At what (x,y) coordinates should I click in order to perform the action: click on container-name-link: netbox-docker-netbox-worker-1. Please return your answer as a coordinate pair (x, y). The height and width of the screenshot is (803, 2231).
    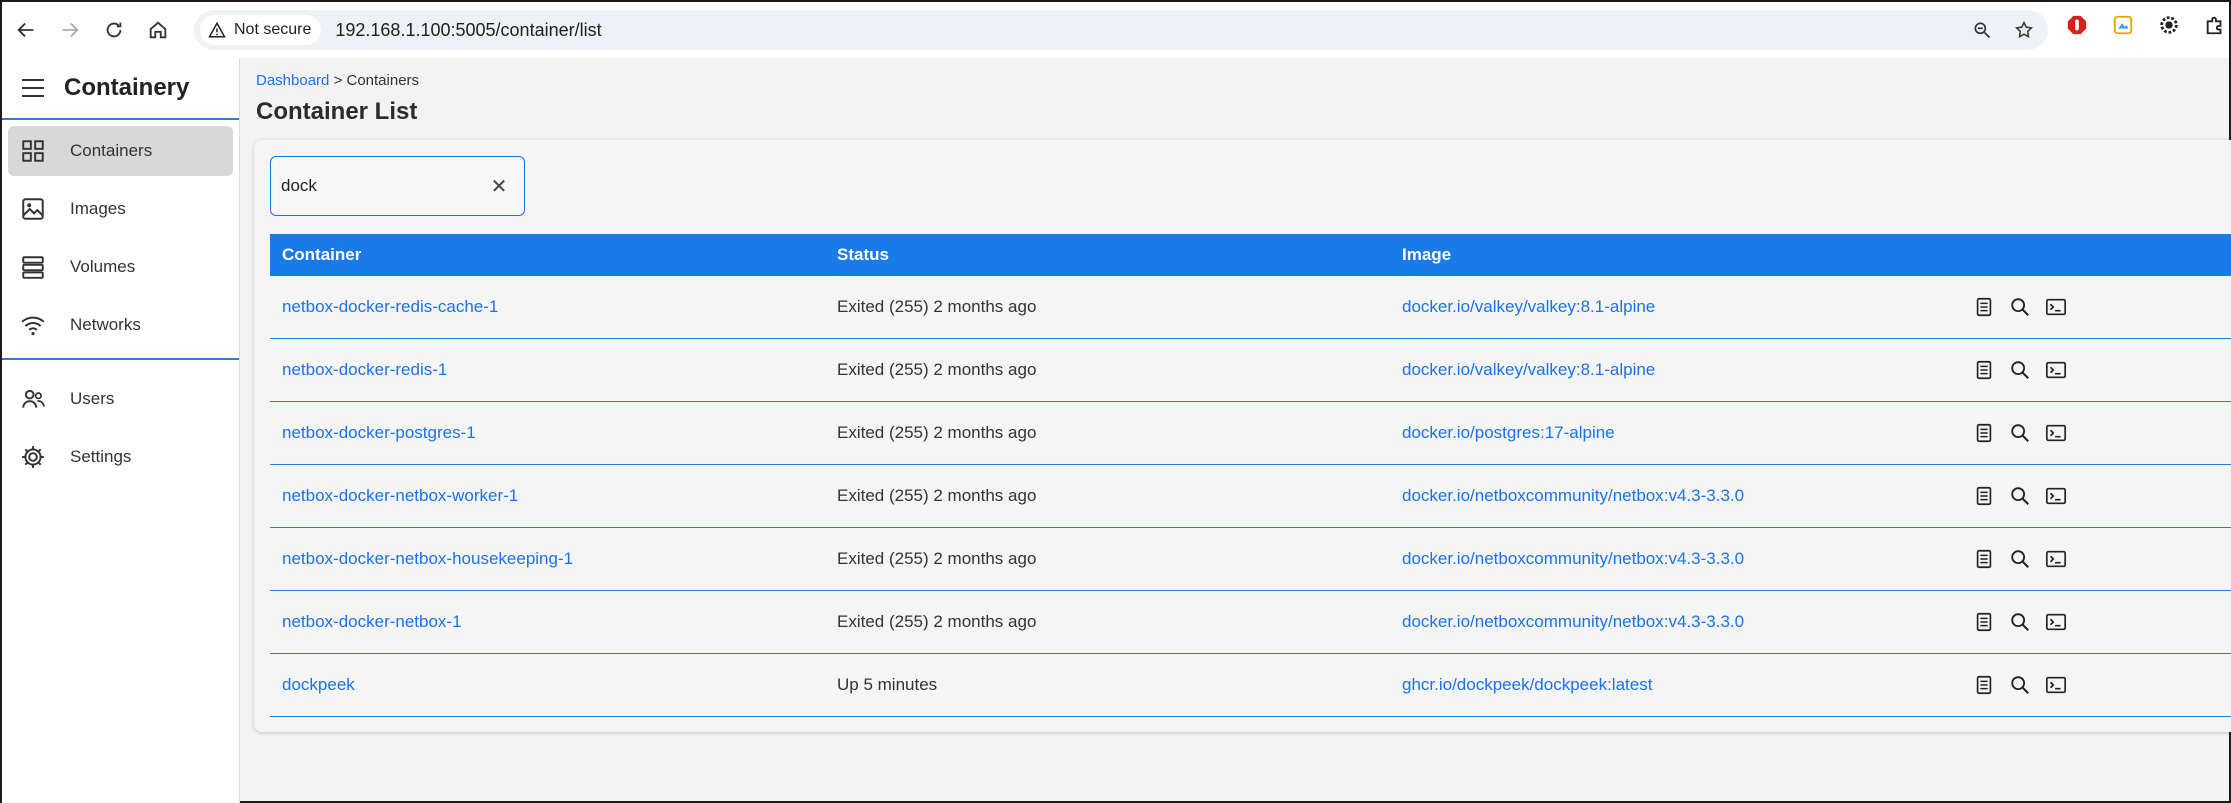
    Looking at the image, I should click on (400, 495).